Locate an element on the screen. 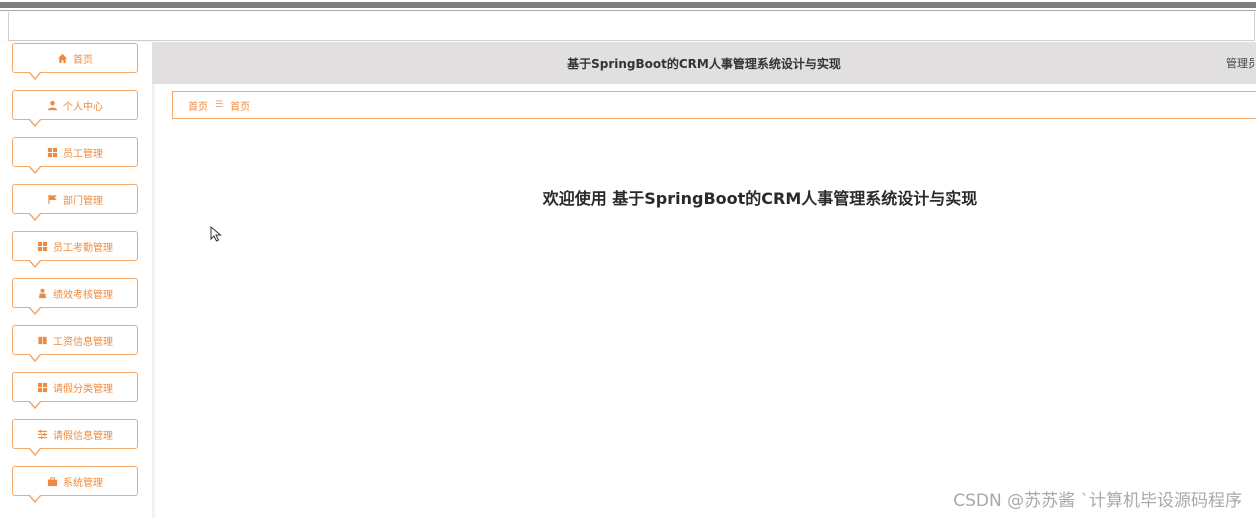  app-title: 基于SpringBoot的CRM人事管理系统设计与实现 is located at coordinates (704, 64).